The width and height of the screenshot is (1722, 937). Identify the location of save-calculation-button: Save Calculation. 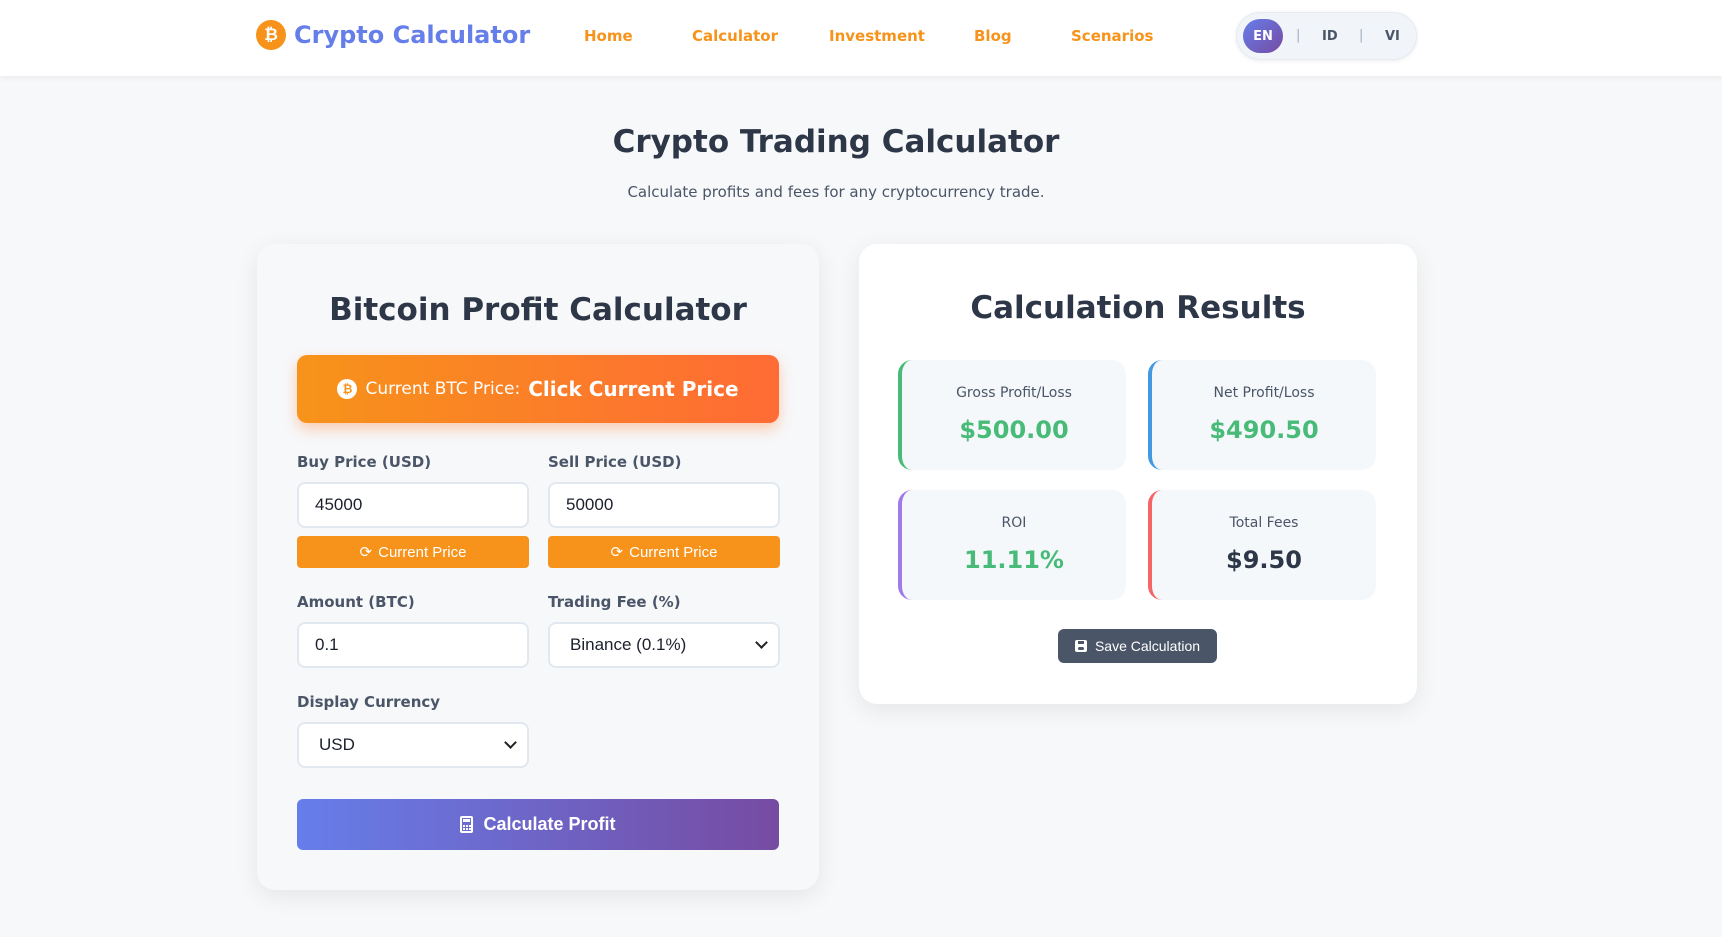
(1137, 646).